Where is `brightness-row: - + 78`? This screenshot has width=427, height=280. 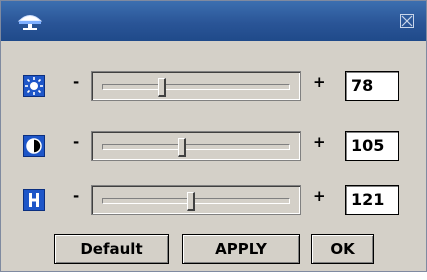 brightness-row: - + 78 is located at coordinates (213, 85).